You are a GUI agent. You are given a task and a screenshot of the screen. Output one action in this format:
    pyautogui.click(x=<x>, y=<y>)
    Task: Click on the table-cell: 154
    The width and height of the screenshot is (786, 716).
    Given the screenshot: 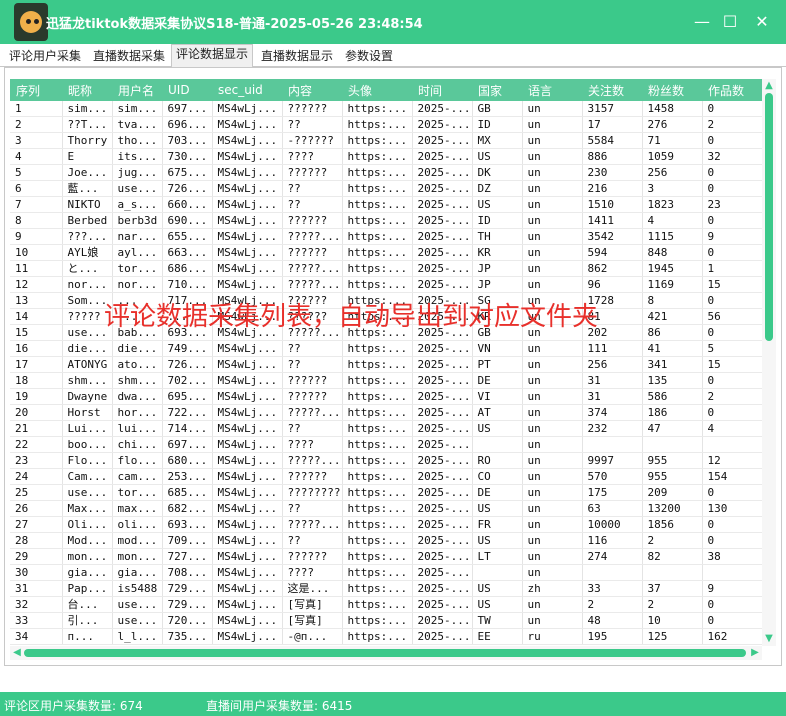 What is the action you would take?
    pyautogui.click(x=732, y=476)
    